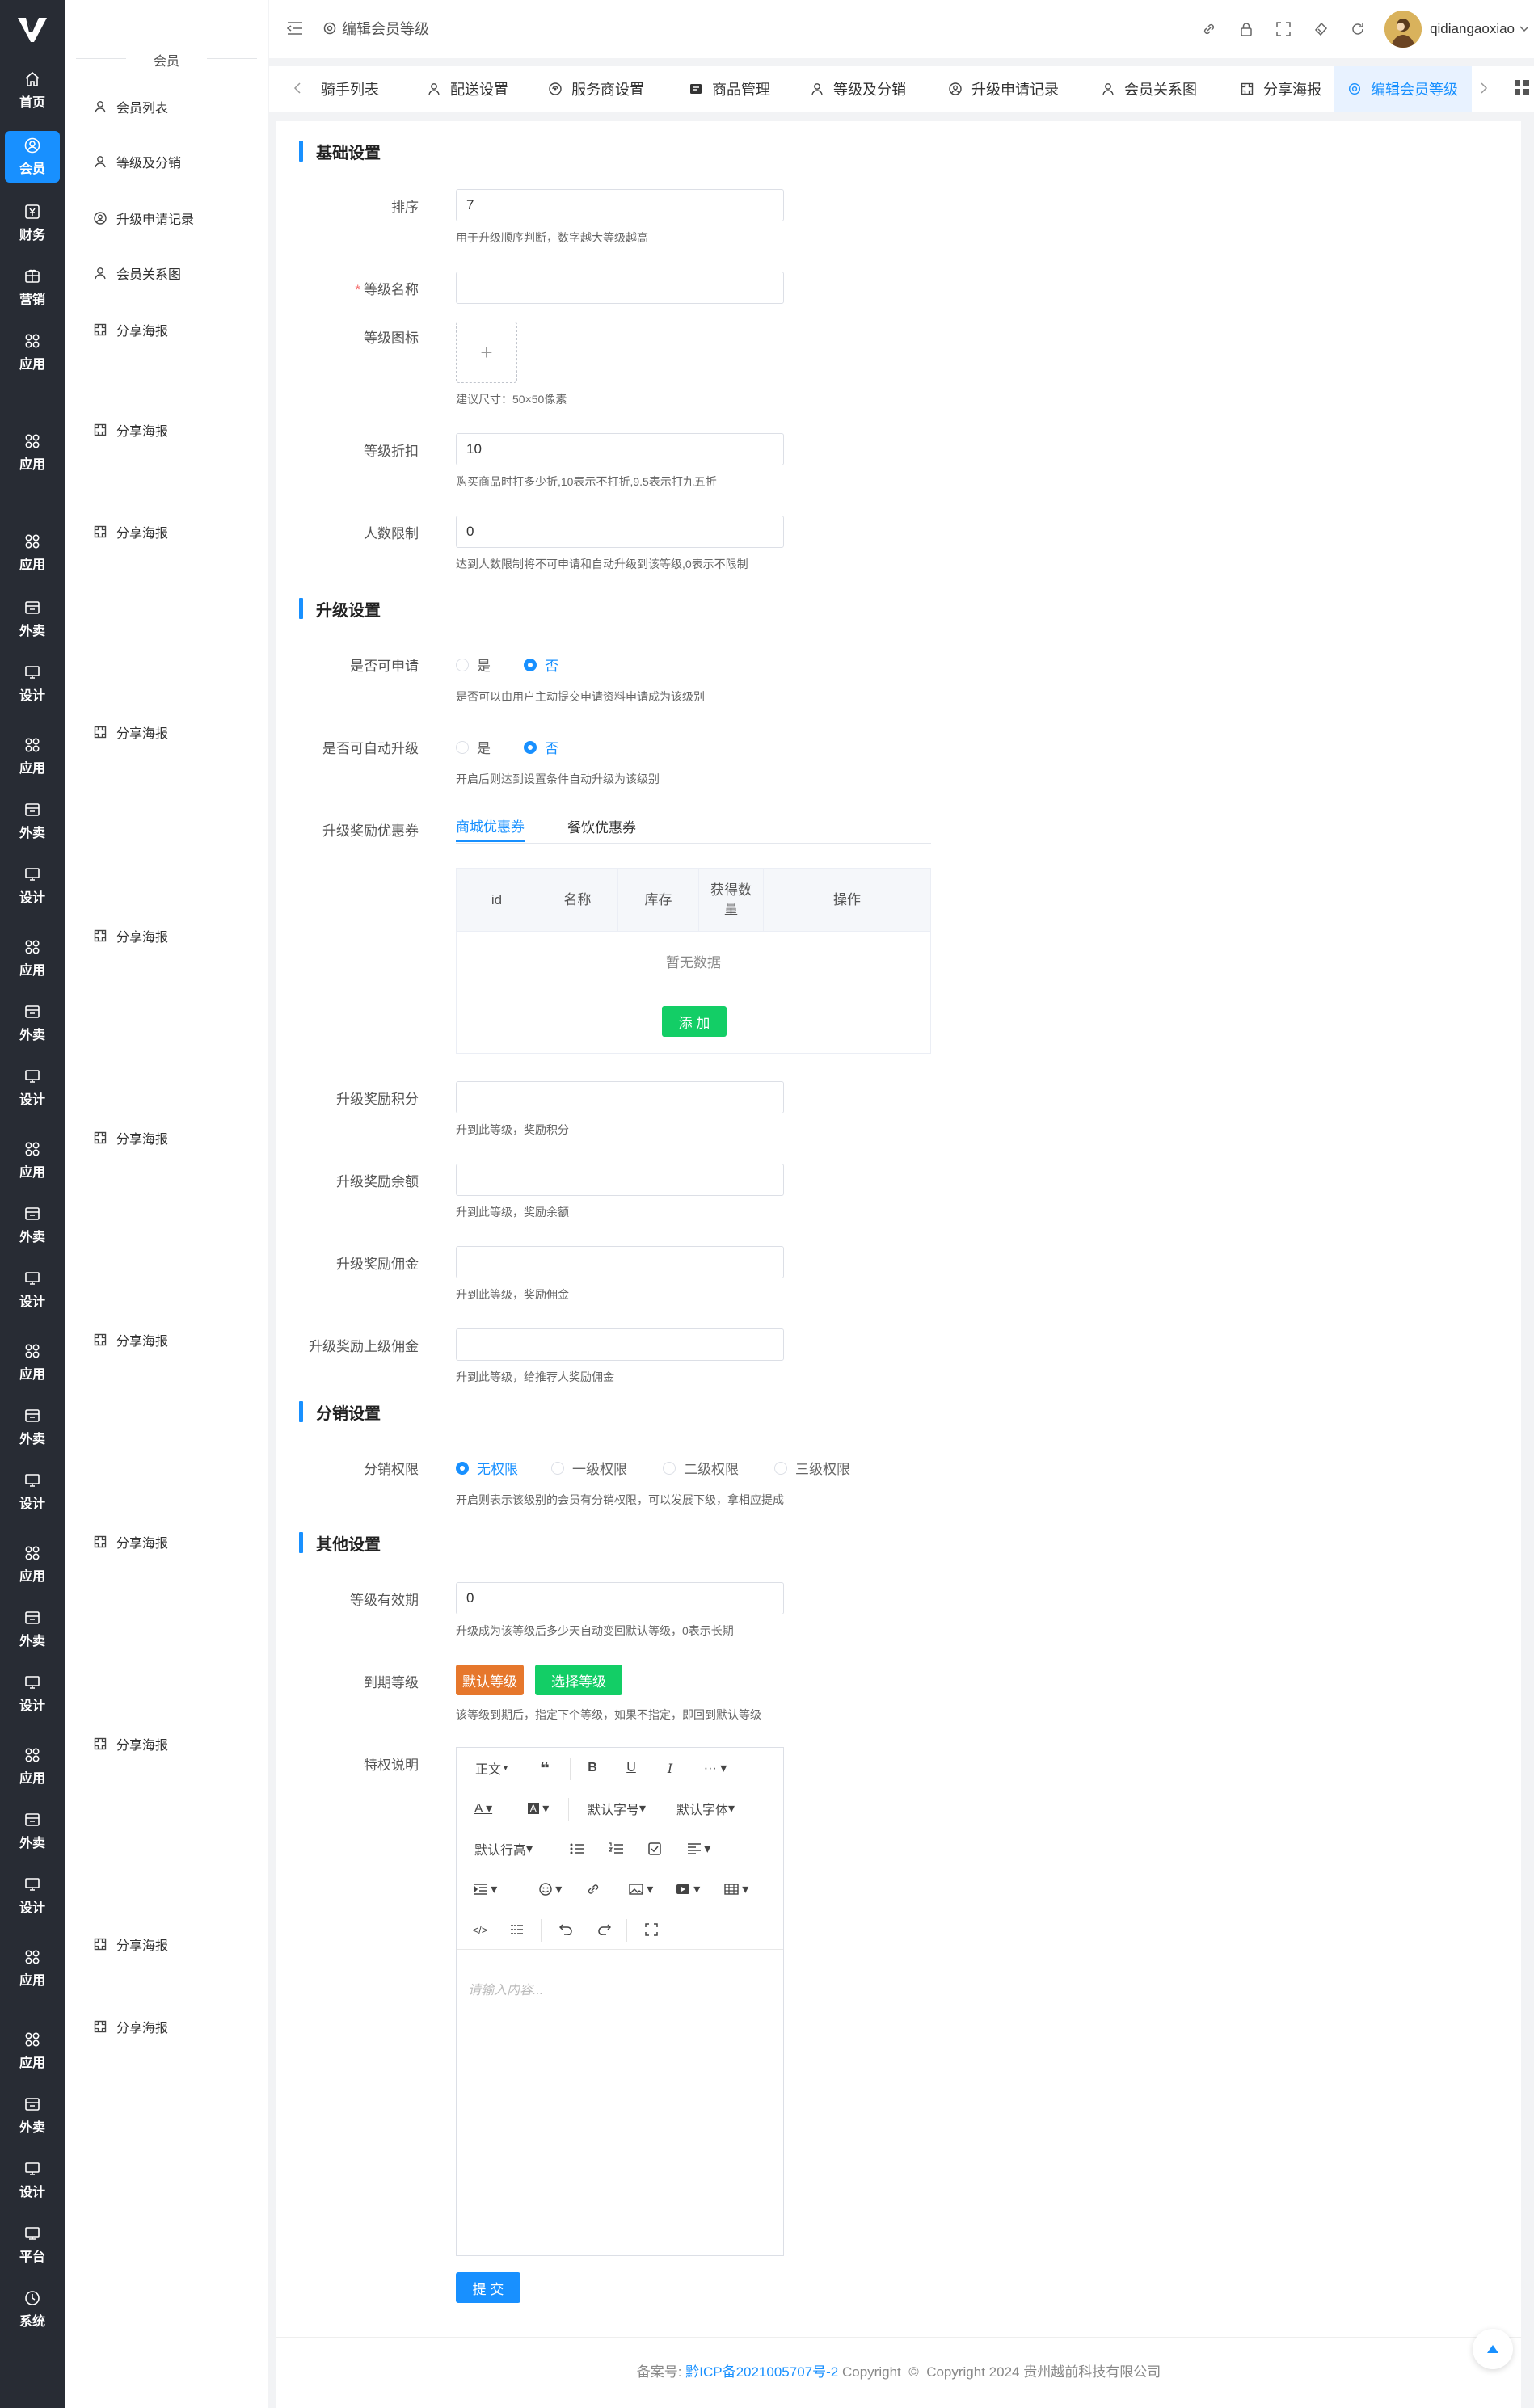 The width and height of the screenshot is (1534, 2408). I want to click on tab-food-coupon: 餐饮优惠券, so click(601, 826).